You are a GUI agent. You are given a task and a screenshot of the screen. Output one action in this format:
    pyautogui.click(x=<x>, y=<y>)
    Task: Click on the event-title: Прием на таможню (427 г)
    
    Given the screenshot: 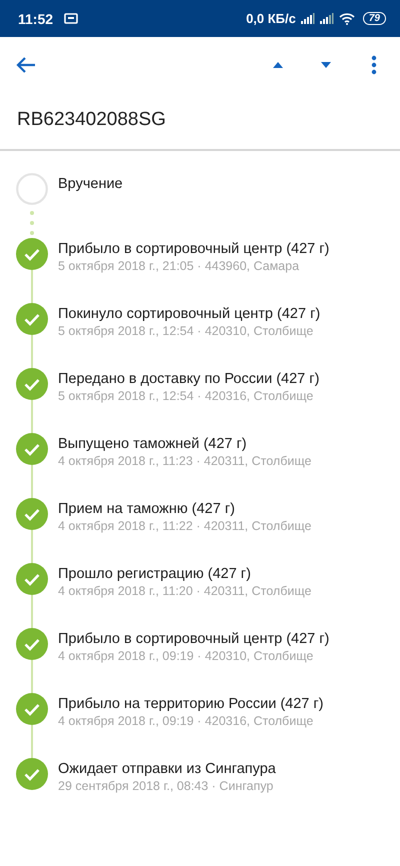 What is the action you would take?
    pyautogui.click(x=147, y=509)
    